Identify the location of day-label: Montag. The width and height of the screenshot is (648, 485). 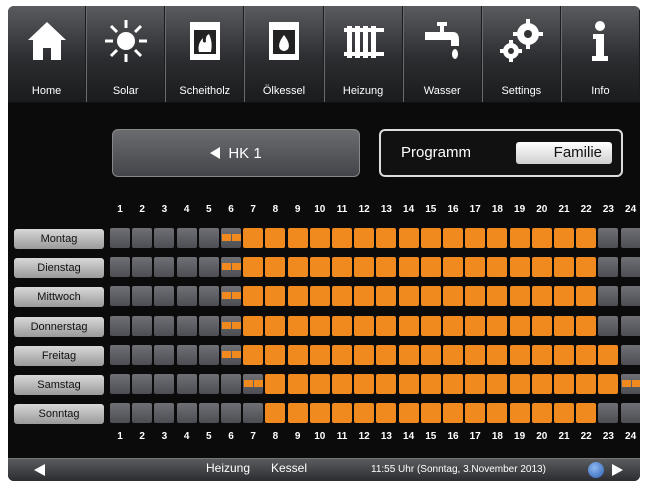
(59, 239).